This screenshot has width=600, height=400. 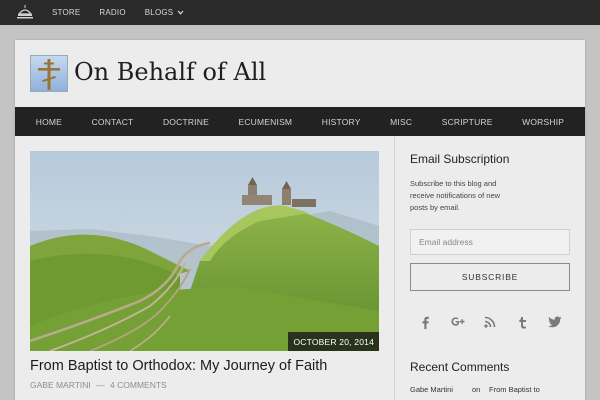 What do you see at coordinates (555, 322) in the screenshot?
I see `twitter-icon` at bounding box center [555, 322].